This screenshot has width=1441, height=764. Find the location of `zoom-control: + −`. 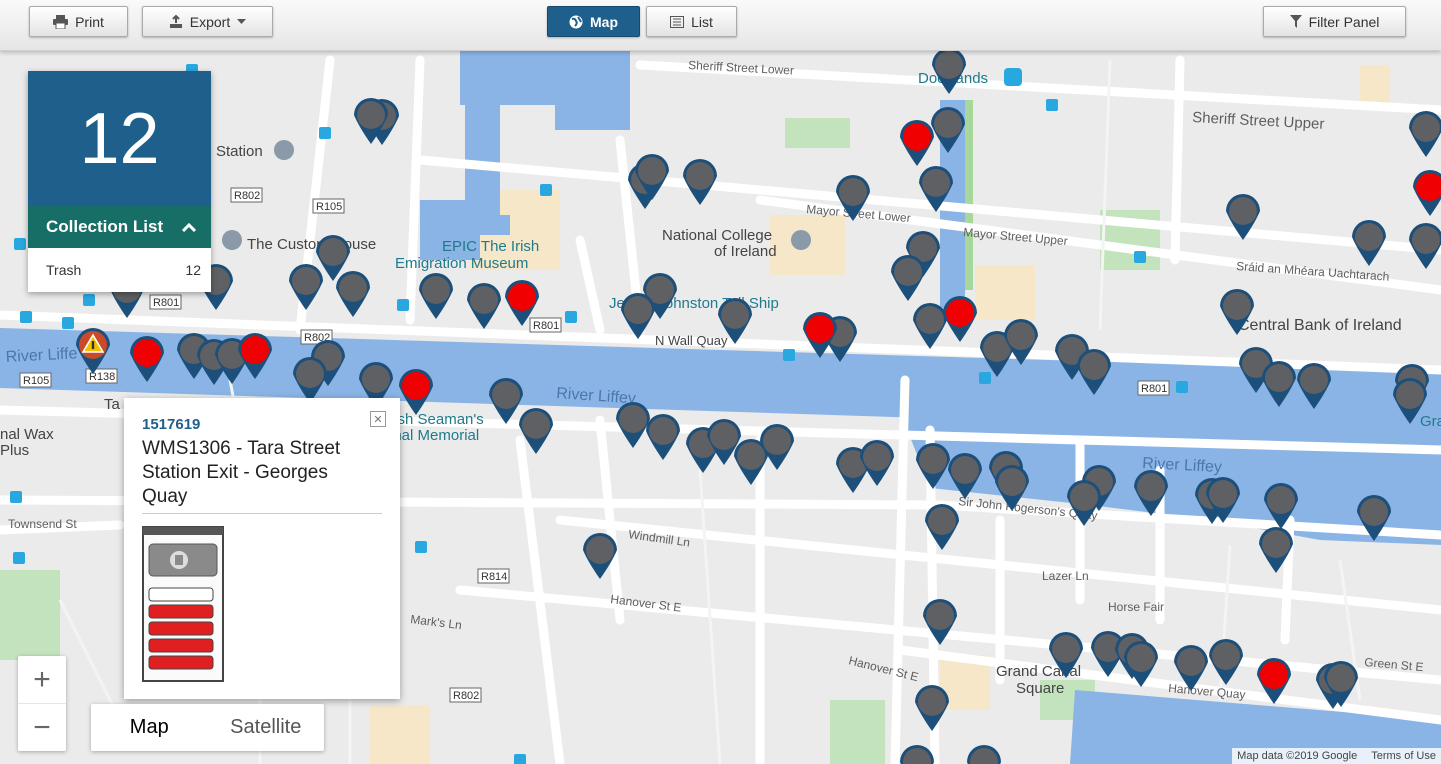

zoom-control: + − is located at coordinates (42, 703).